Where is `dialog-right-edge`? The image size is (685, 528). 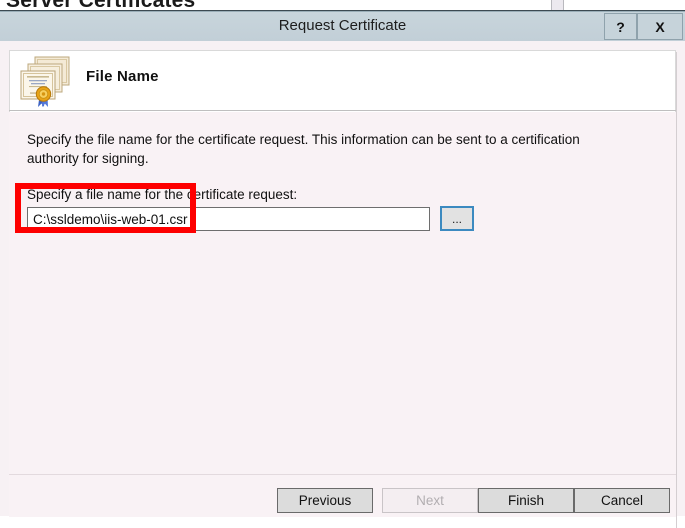 dialog-right-edge is located at coordinates (676, 290).